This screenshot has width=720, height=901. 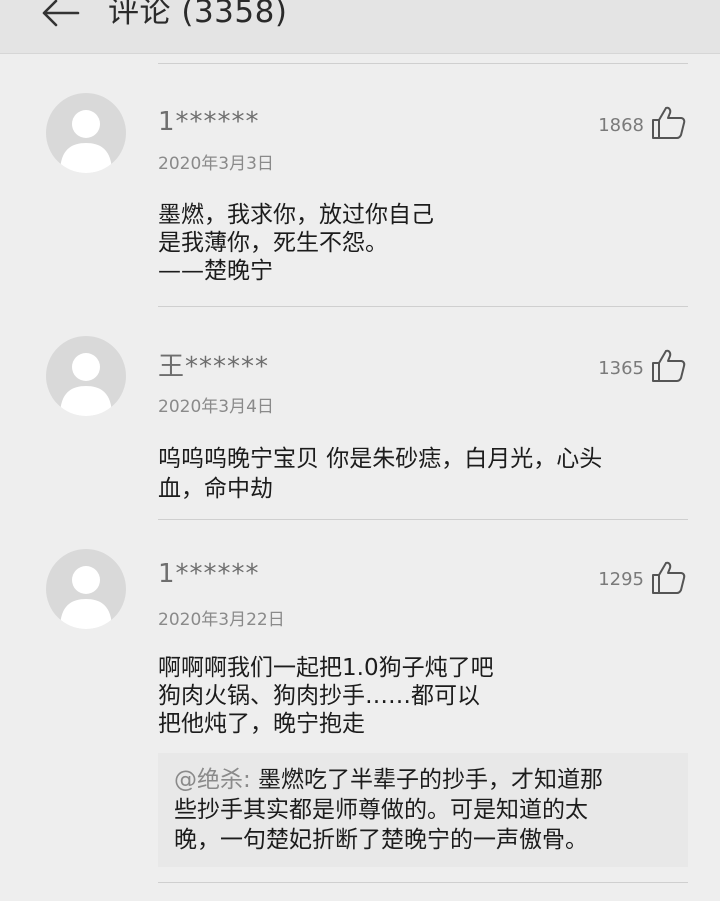 I want to click on comment-line: 呜呜呜晚宁宝贝 你是朱砂痣，白月光，心头, so click(x=380, y=459).